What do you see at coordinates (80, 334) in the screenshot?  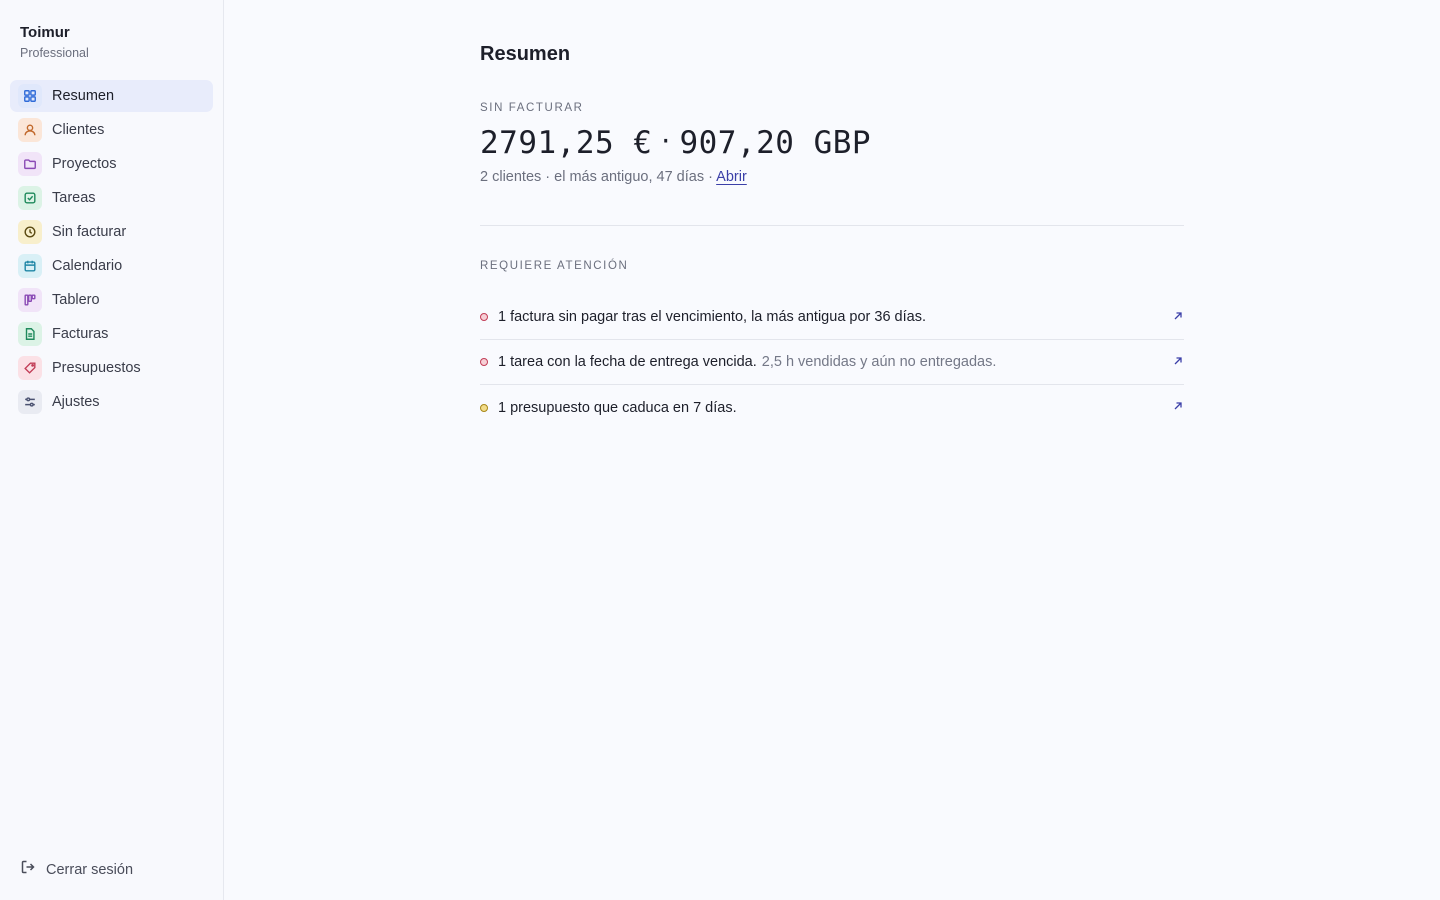 I see `sidebar-item-label: Facturas` at bounding box center [80, 334].